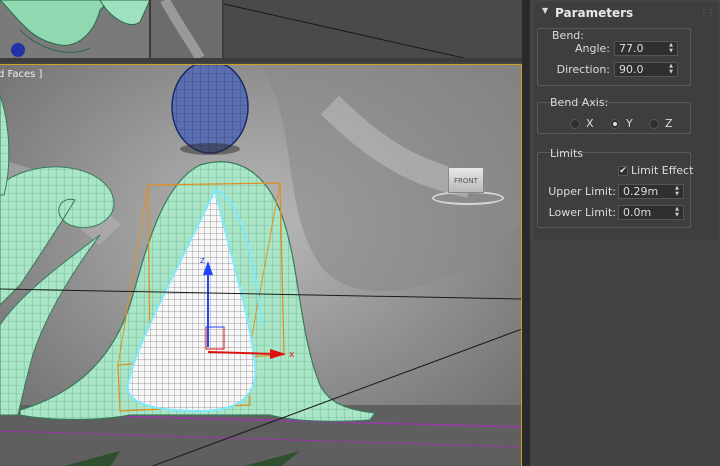 The width and height of the screenshot is (720, 466). What do you see at coordinates (662, 170) in the screenshot?
I see `limit-effect-label: Limit Effect` at bounding box center [662, 170].